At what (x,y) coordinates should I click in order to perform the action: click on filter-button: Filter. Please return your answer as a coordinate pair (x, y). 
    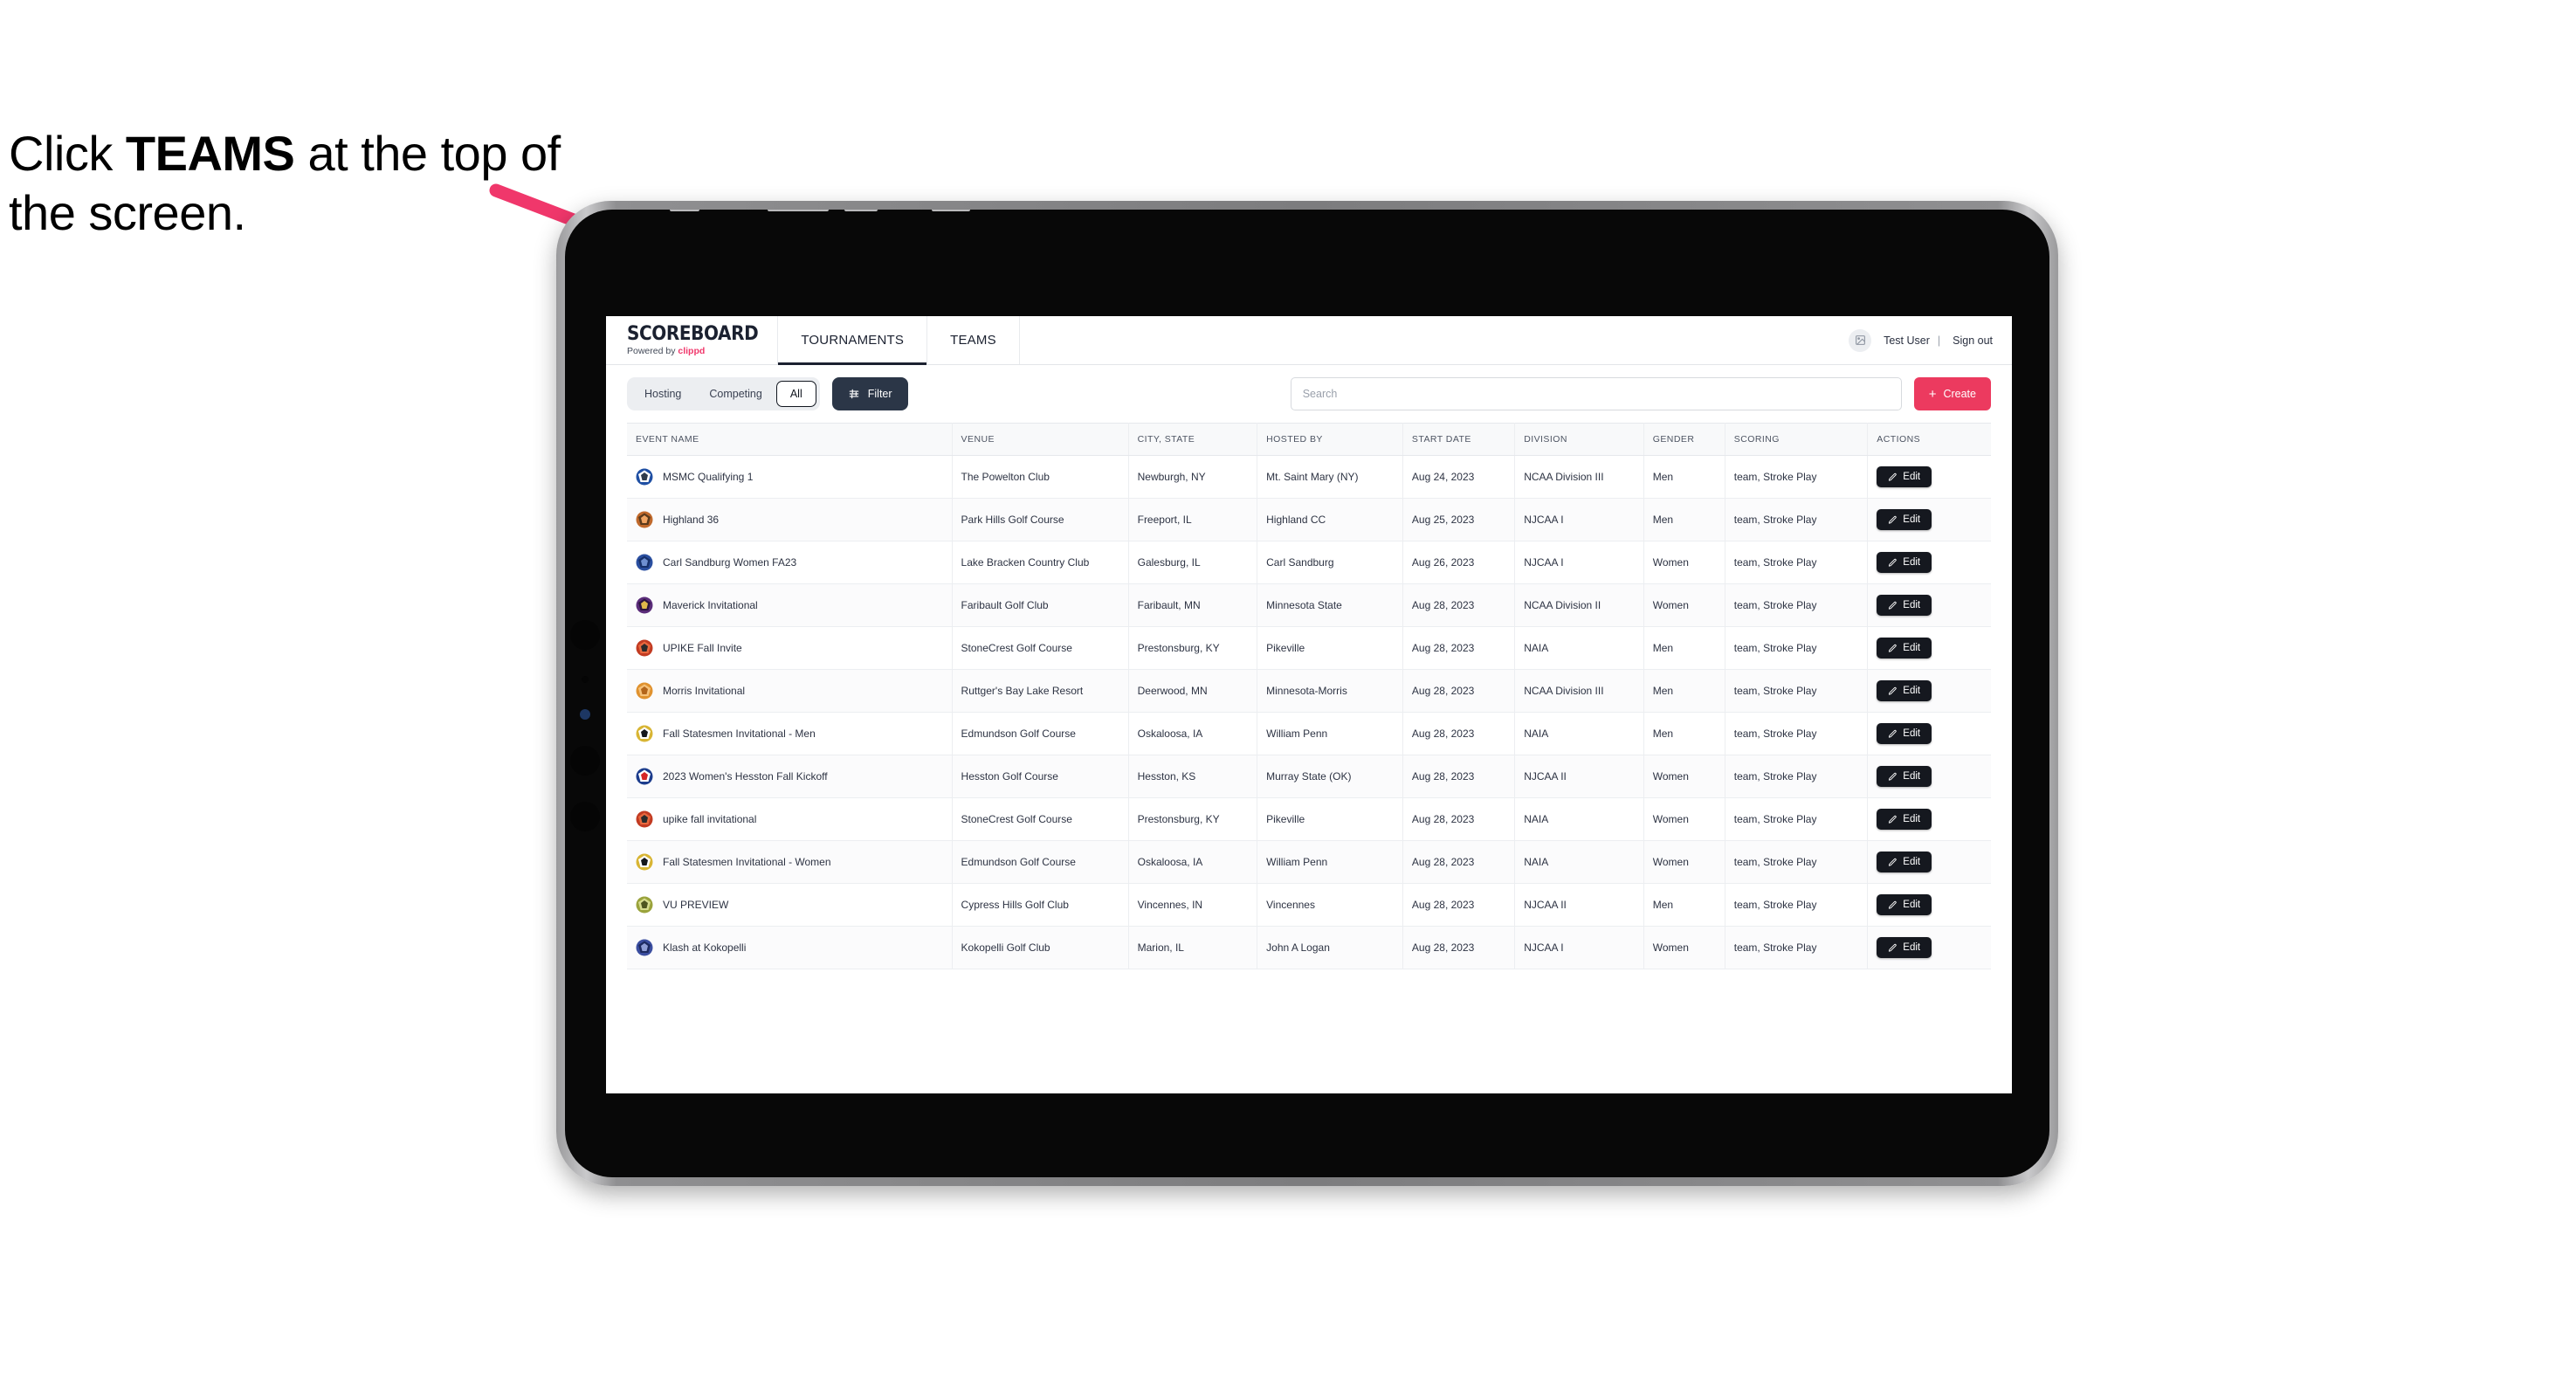
    Looking at the image, I should click on (869, 393).